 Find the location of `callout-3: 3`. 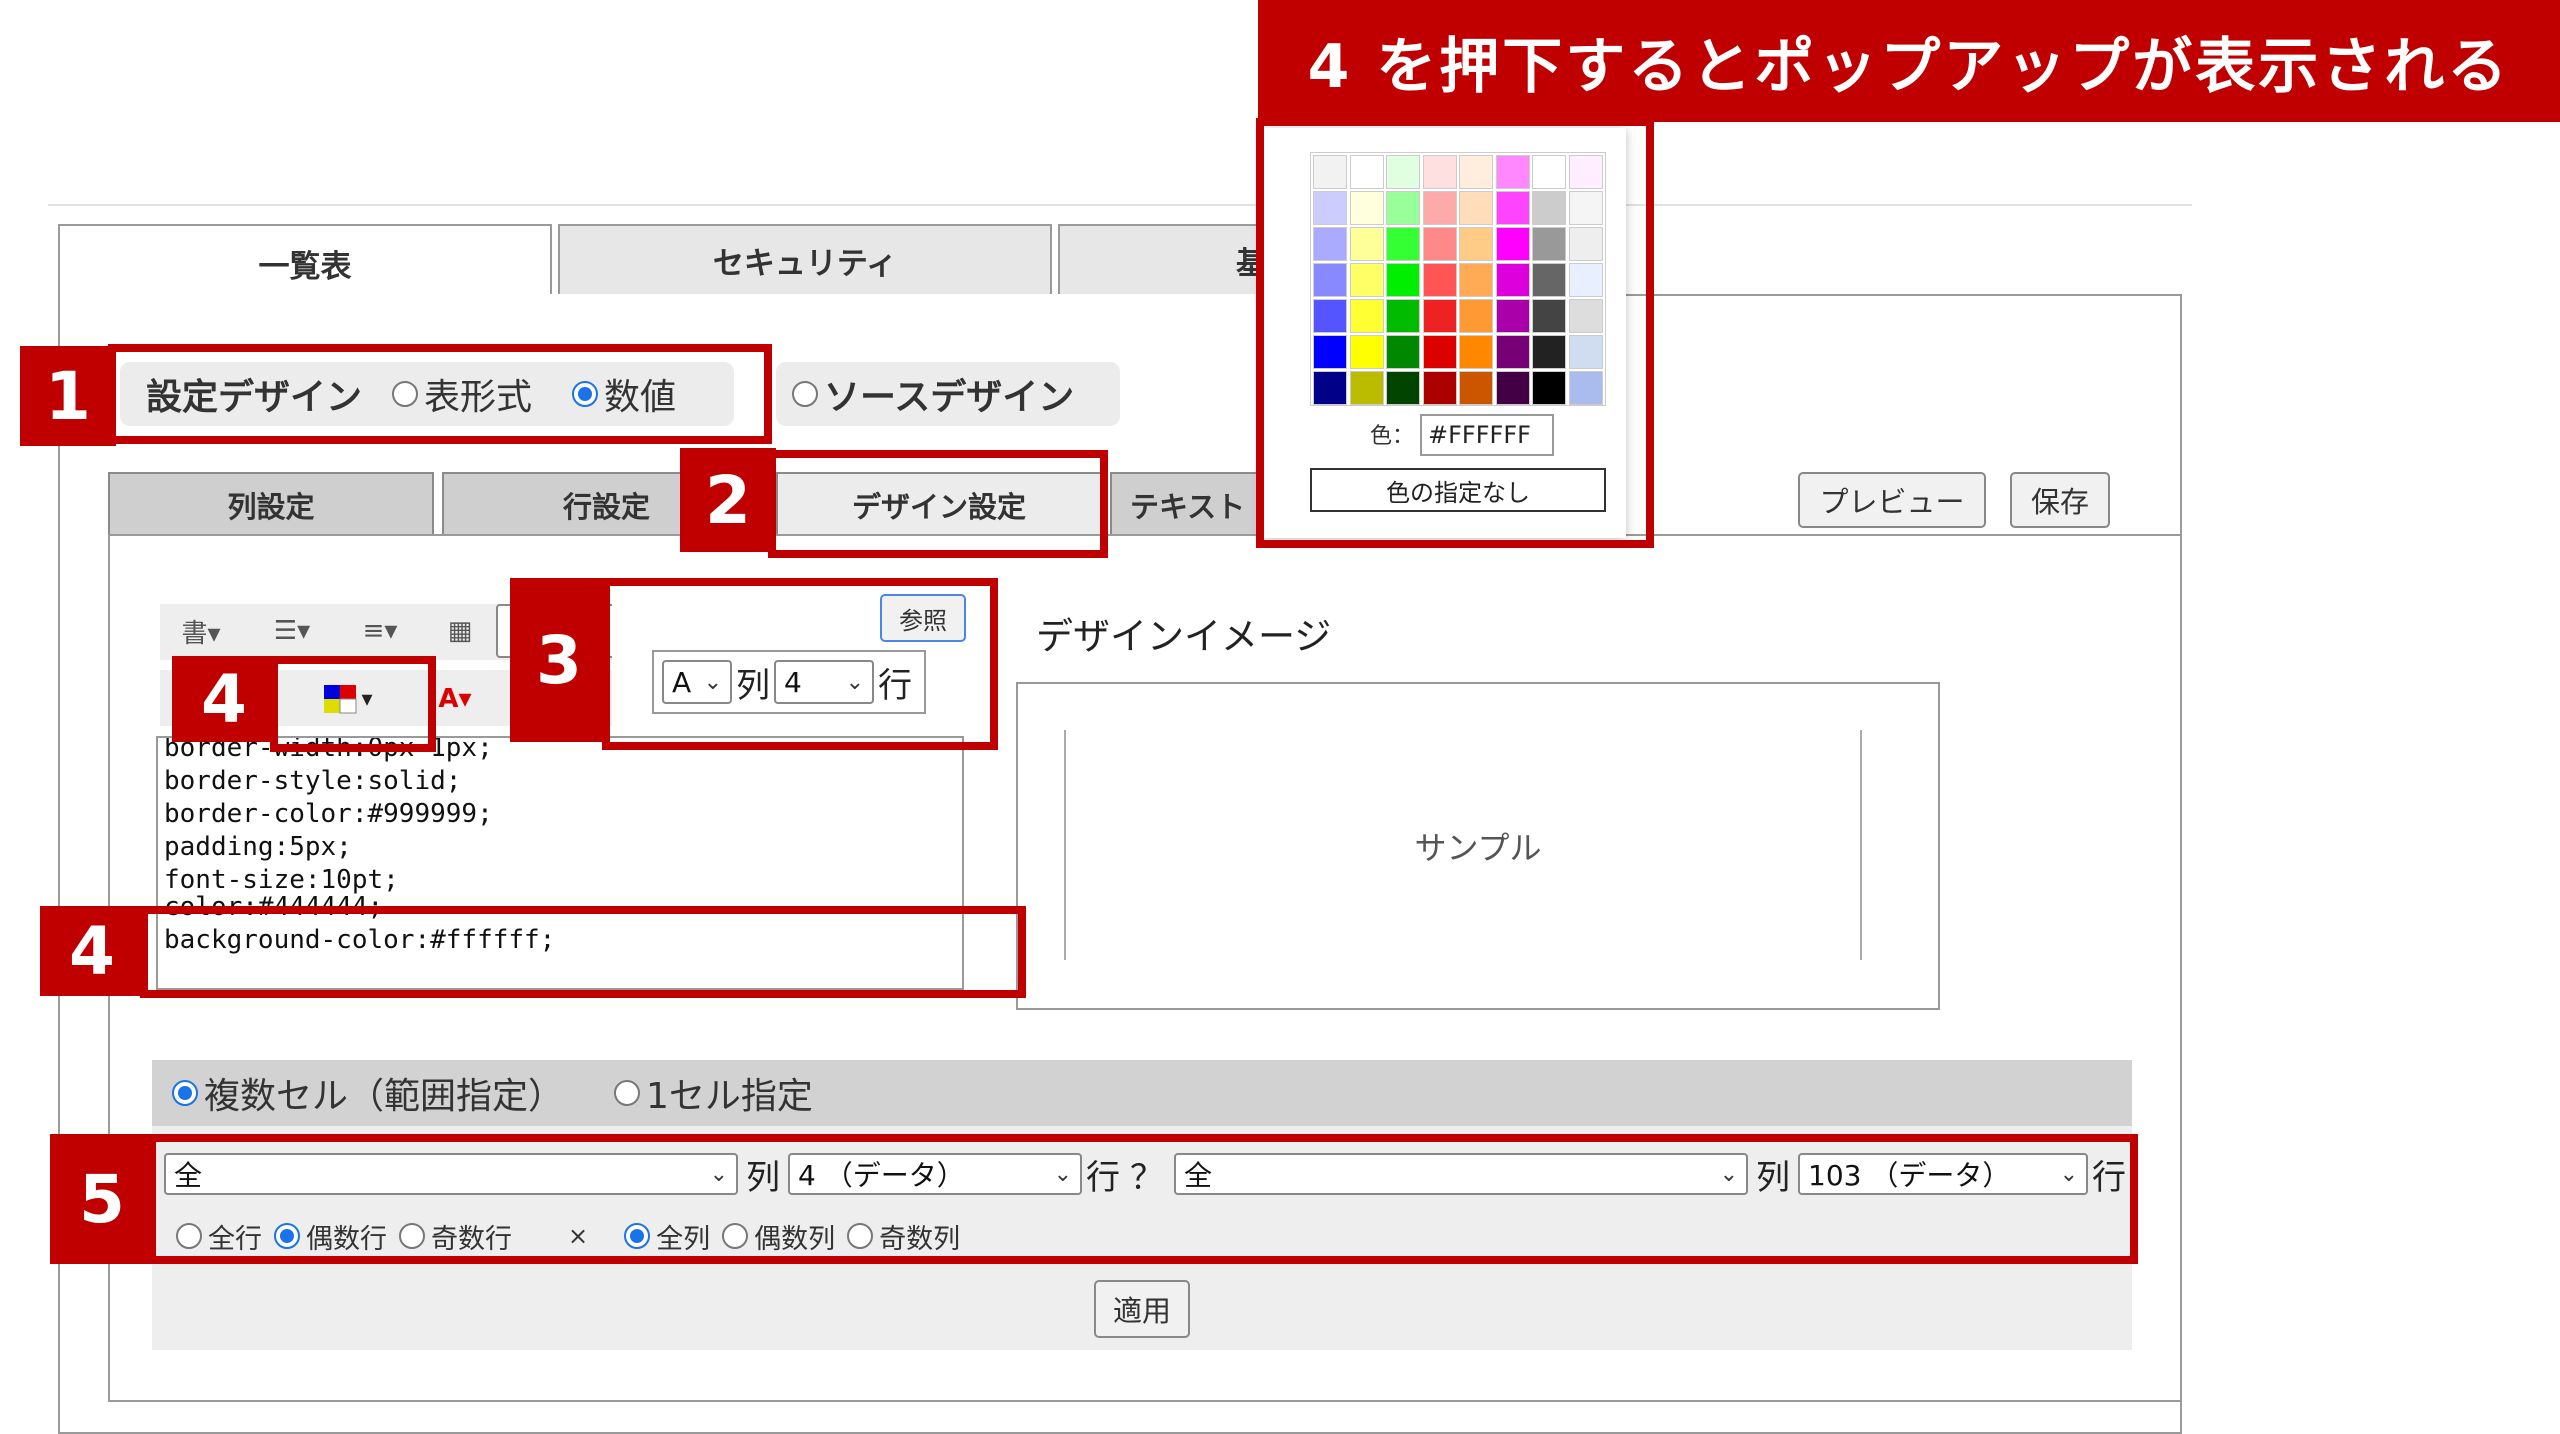

callout-3: 3 is located at coordinates (559, 660).